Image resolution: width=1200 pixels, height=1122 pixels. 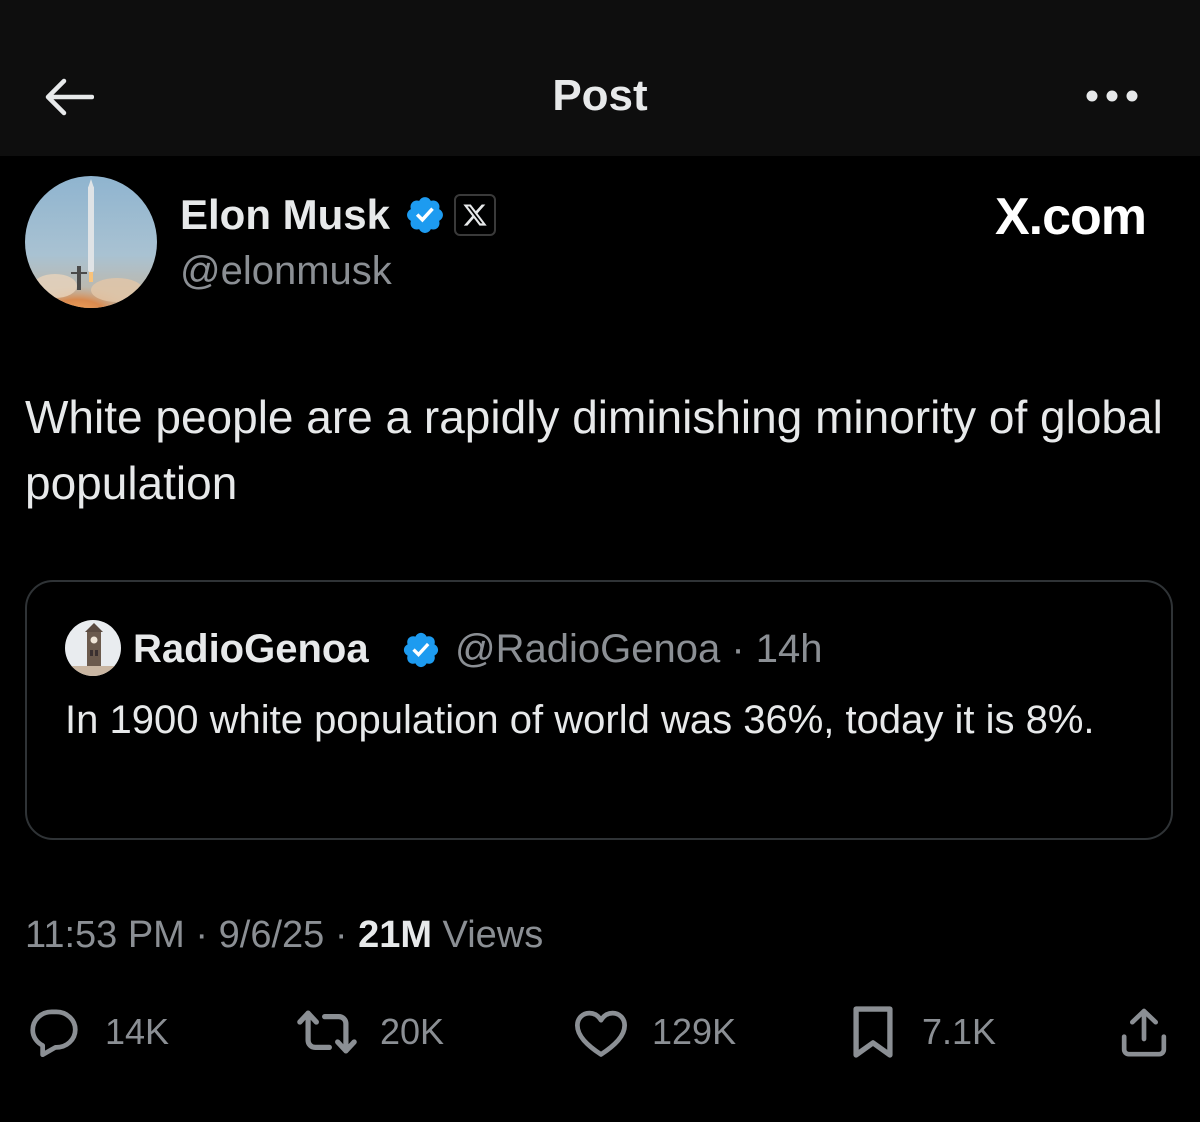 I want to click on quote-time: 14h, so click(x=789, y=649).